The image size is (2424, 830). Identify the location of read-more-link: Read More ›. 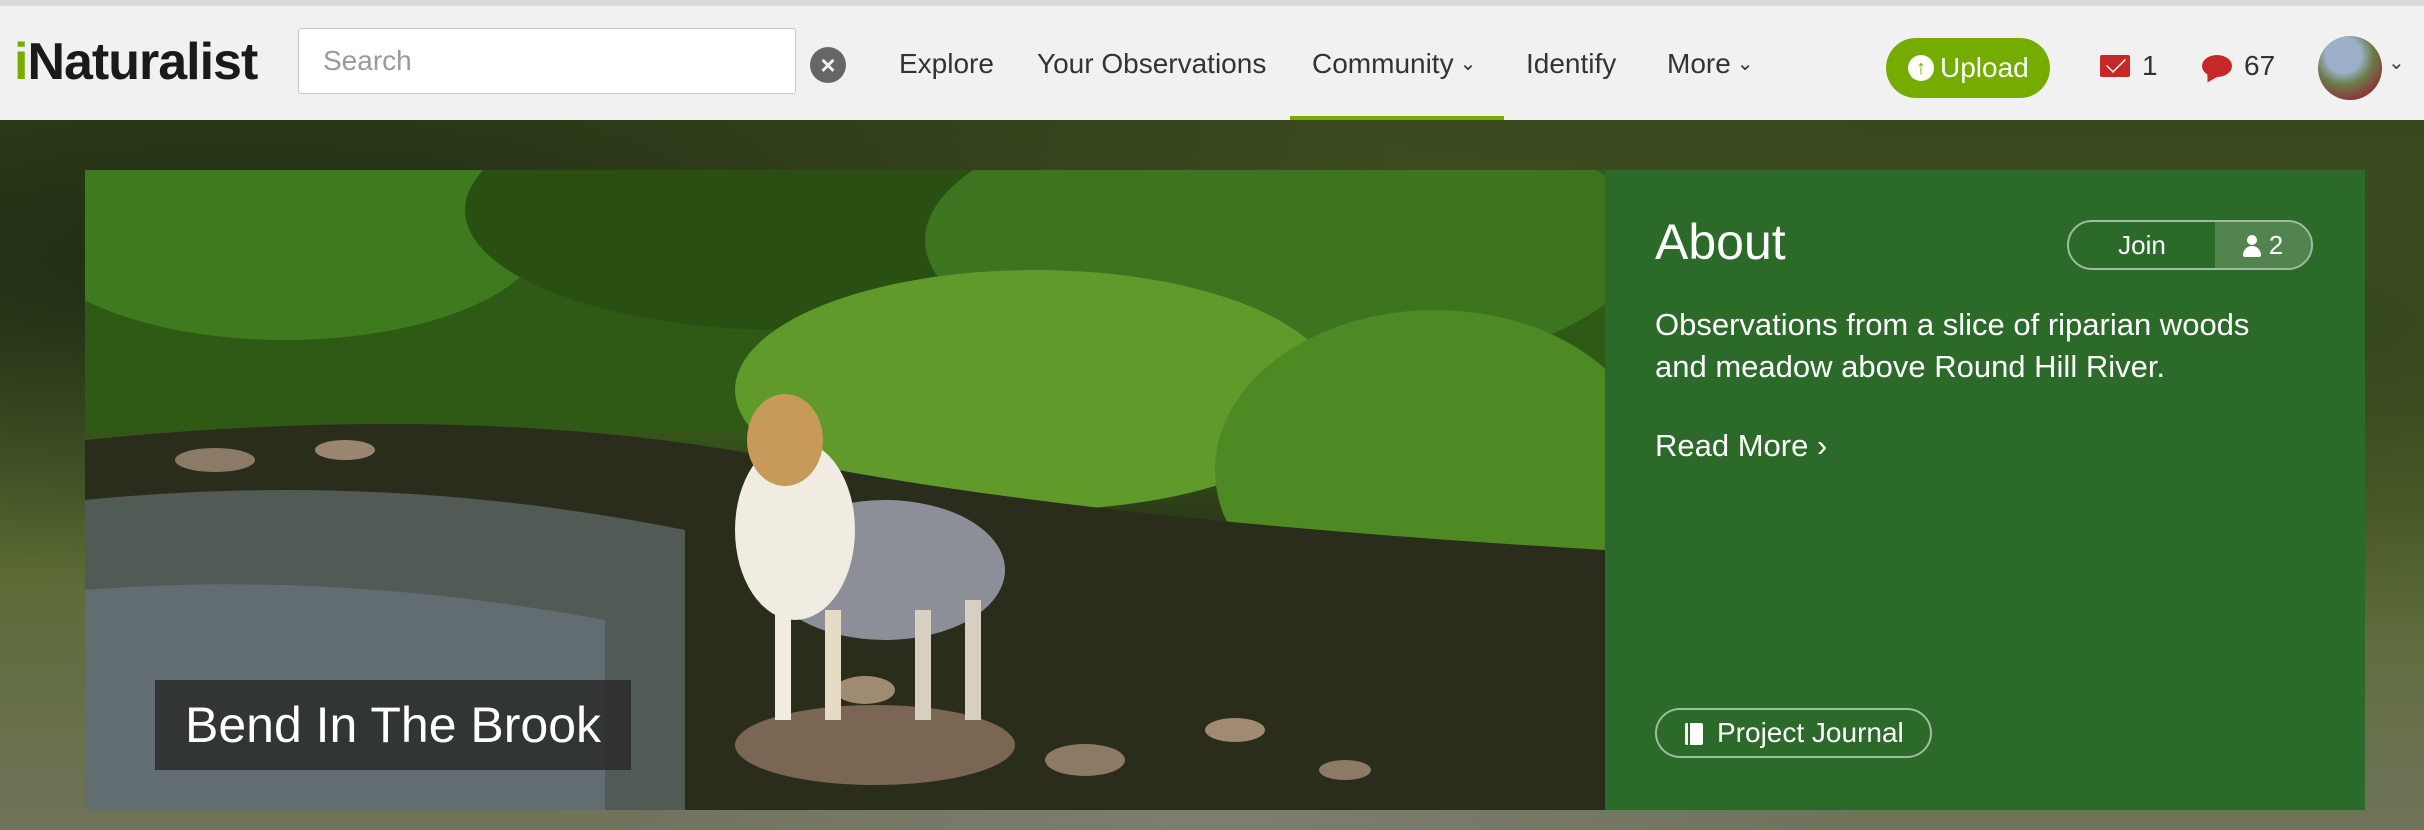
(1741, 446).